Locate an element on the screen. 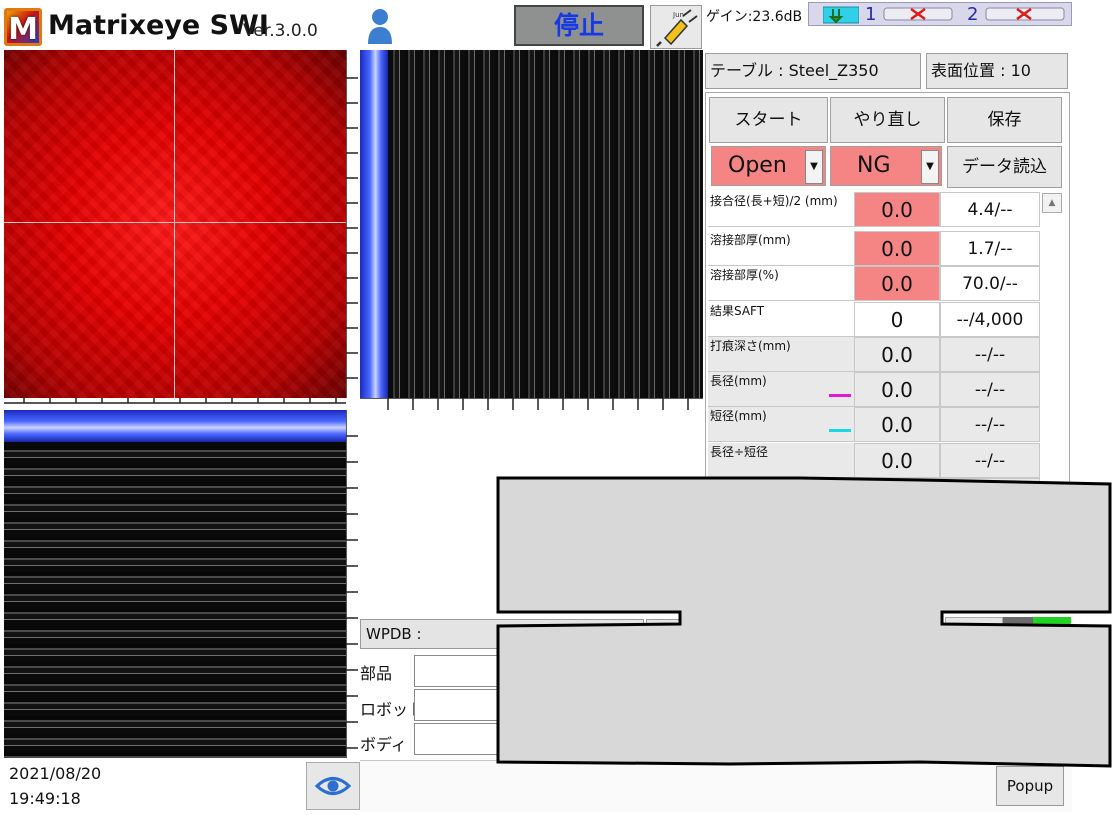 The width and height of the screenshot is (1113, 815). body-input is located at coordinates (456, 739).